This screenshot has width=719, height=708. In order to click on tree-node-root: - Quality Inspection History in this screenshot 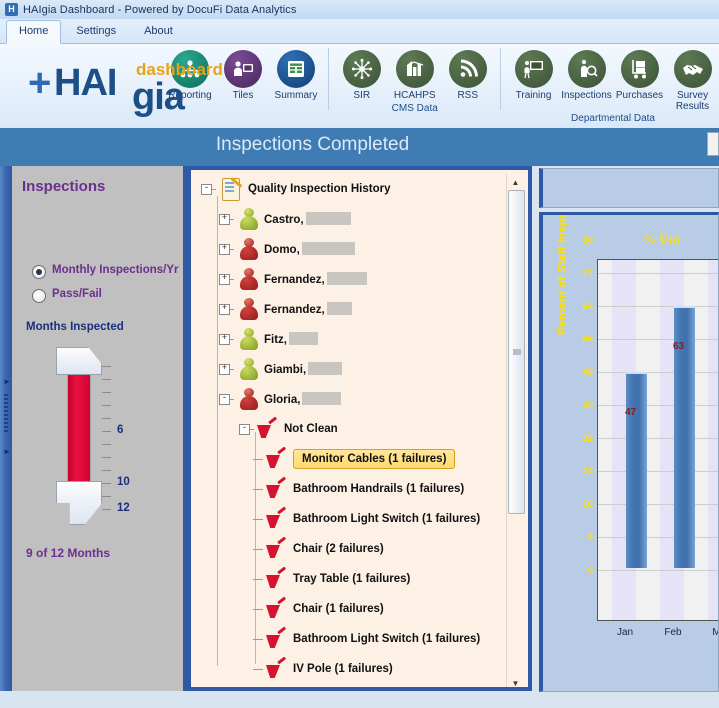, I will do `click(351, 189)`.